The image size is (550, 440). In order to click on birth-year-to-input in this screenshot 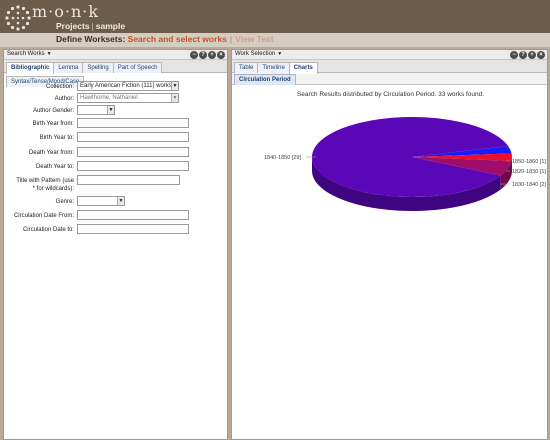, I will do `click(133, 137)`.